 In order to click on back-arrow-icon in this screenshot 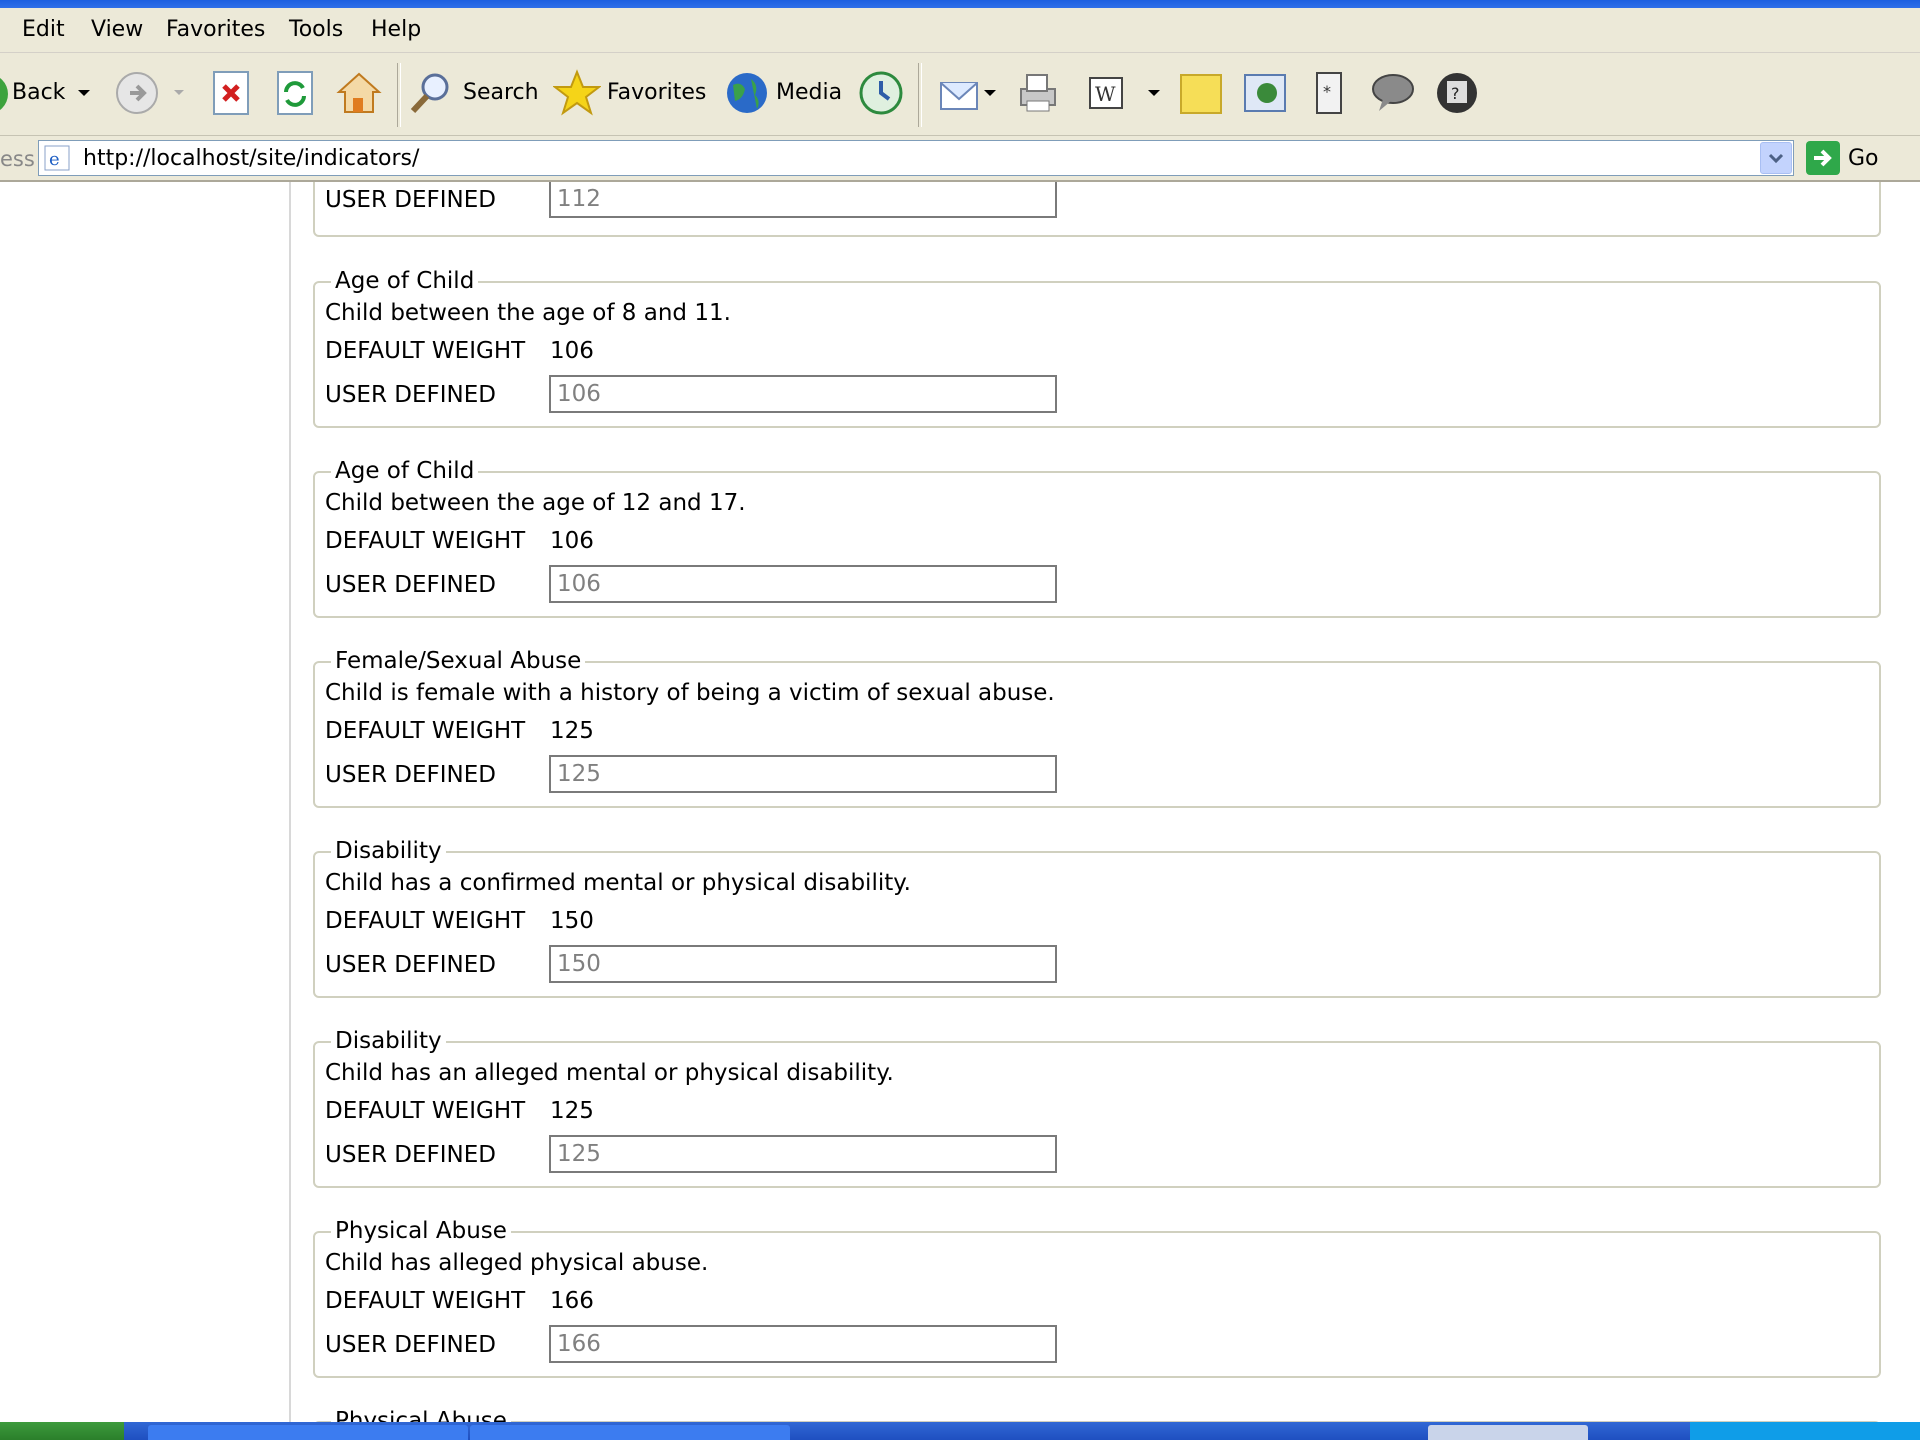, I will do `click(4, 94)`.